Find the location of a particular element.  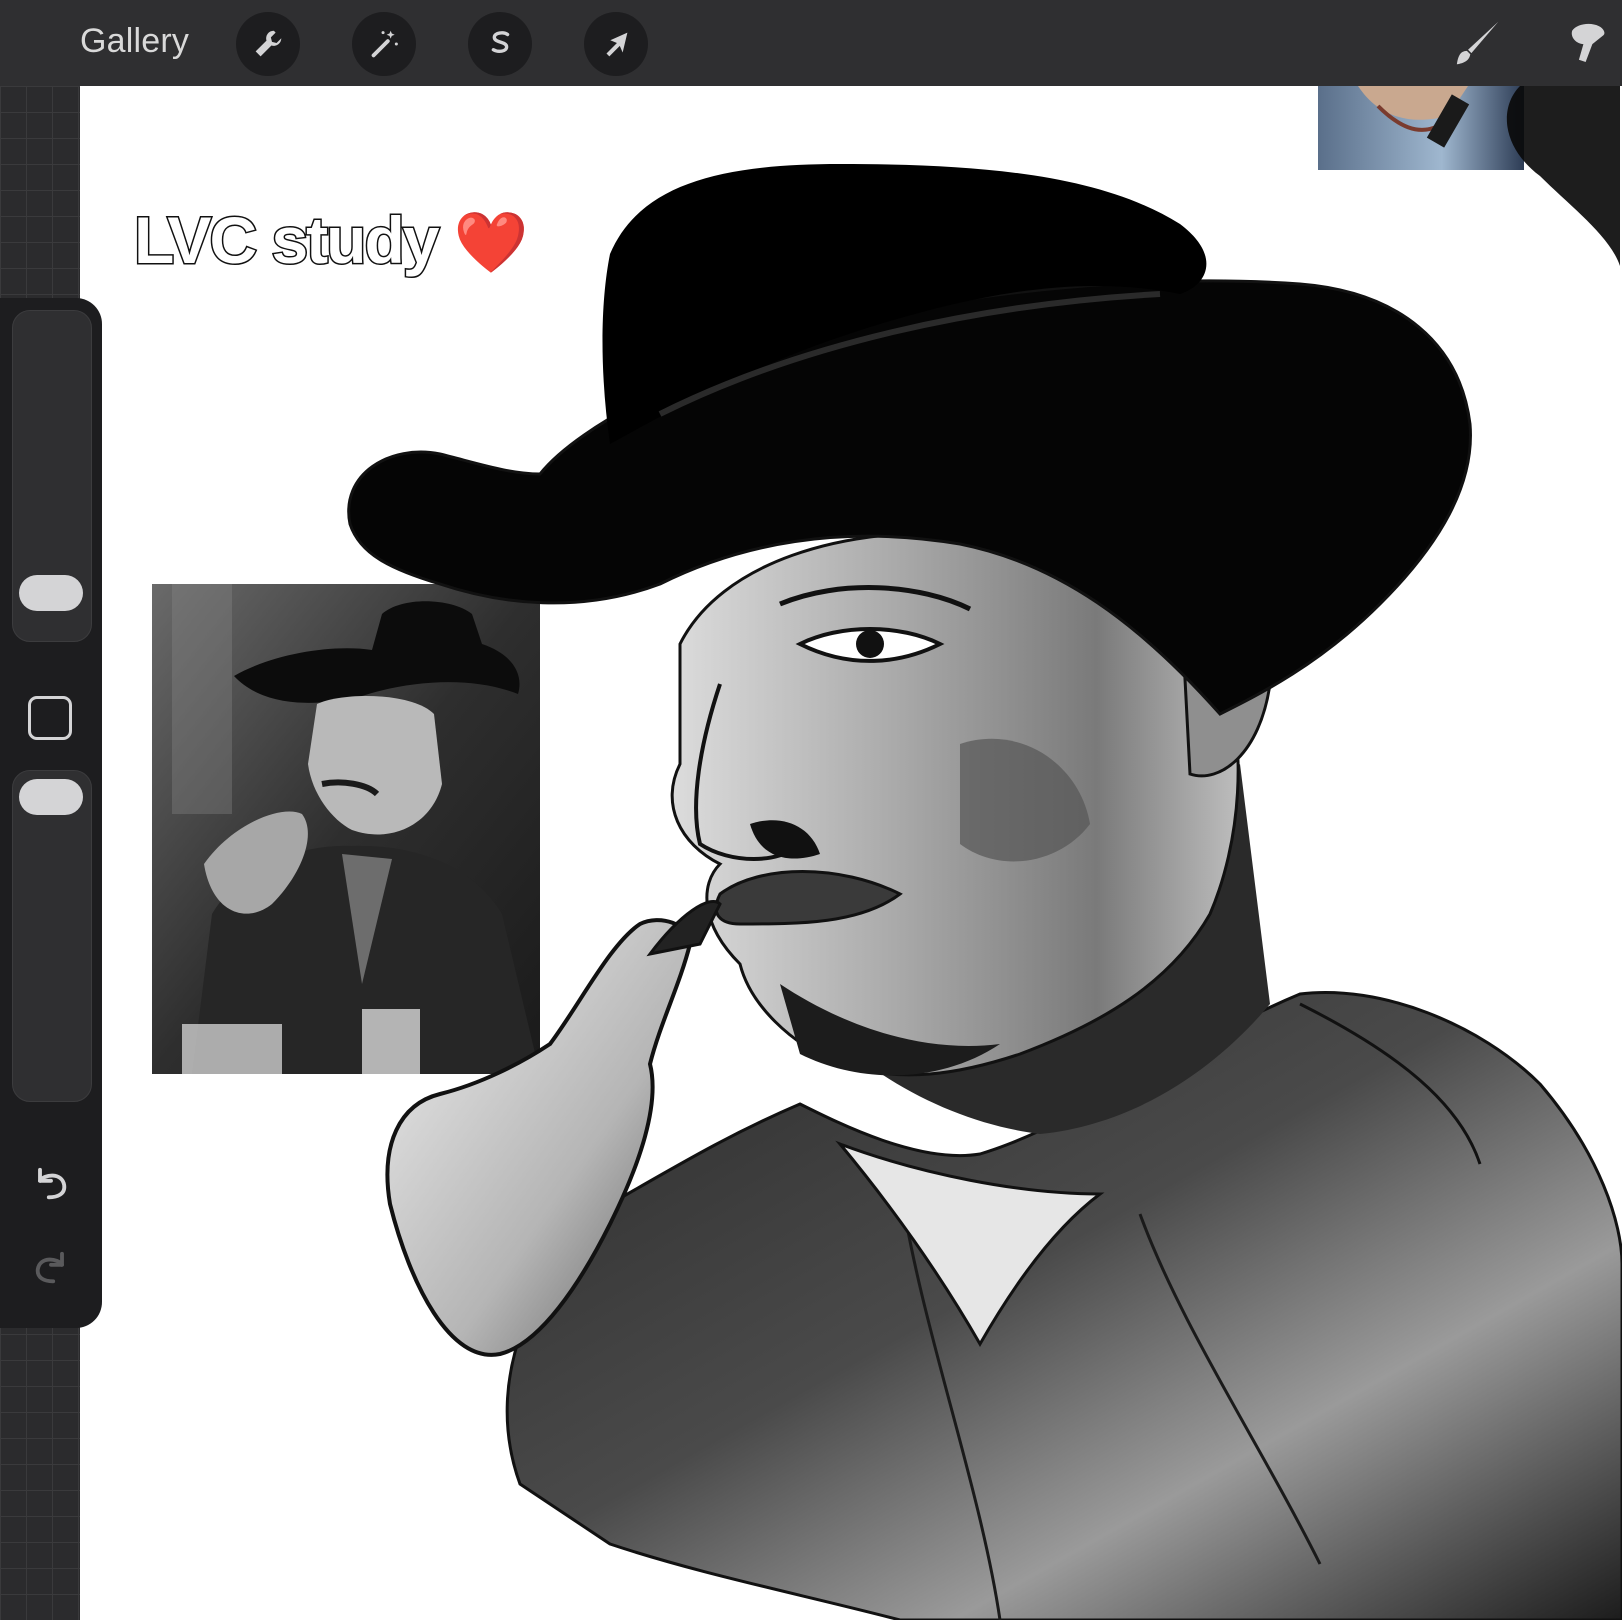

redo-arrow-icon is located at coordinates (49, 1267).